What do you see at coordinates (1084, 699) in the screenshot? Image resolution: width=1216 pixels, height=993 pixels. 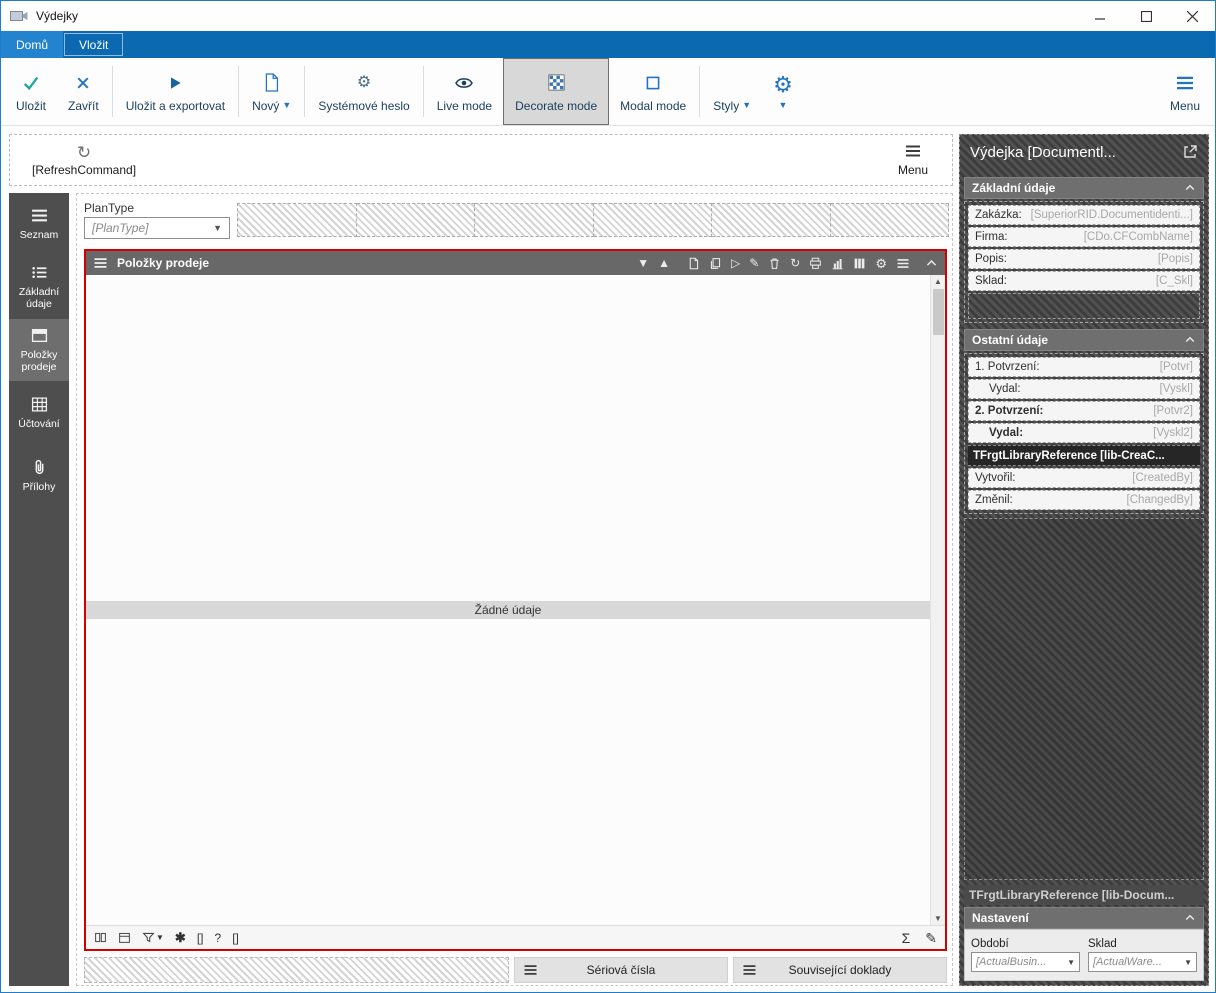 I see `empty-designer-region` at bounding box center [1084, 699].